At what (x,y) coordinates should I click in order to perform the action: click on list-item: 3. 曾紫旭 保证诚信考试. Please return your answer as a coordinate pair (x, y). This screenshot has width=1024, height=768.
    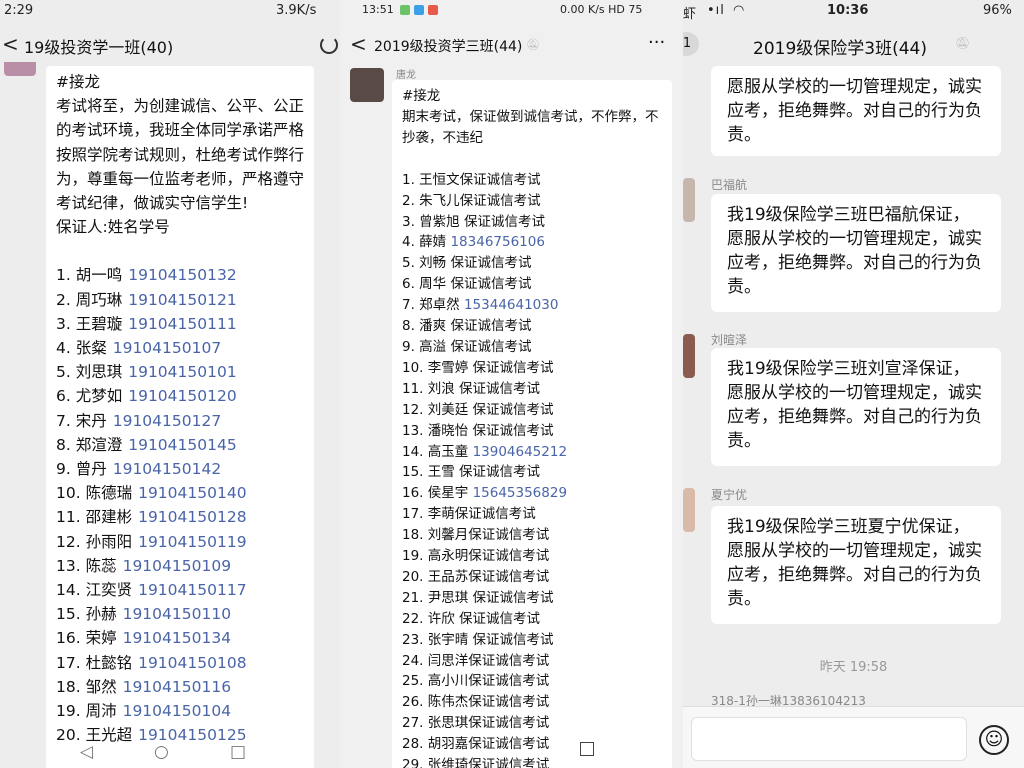
    Looking at the image, I should click on (532, 222).